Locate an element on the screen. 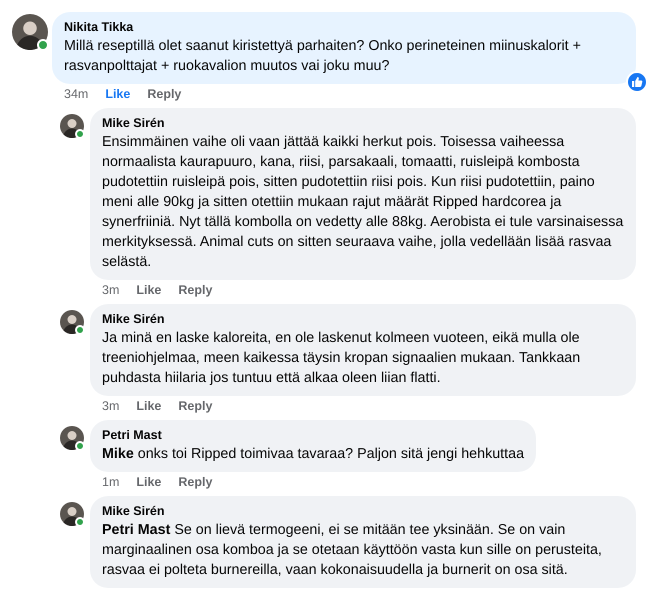 The height and width of the screenshot is (595, 662). comment-time: 1m is located at coordinates (111, 482).